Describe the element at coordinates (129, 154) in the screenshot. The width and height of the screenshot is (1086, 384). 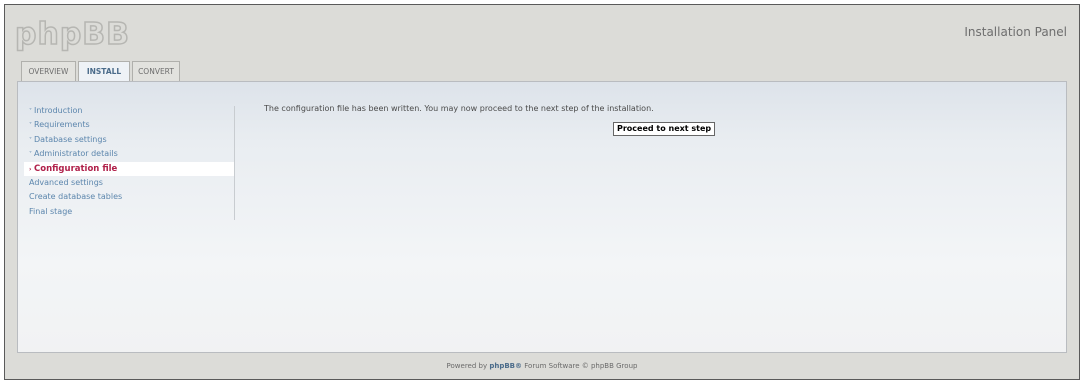
I see `menu-item-administrator-details: ˅ Administrator details` at that location.